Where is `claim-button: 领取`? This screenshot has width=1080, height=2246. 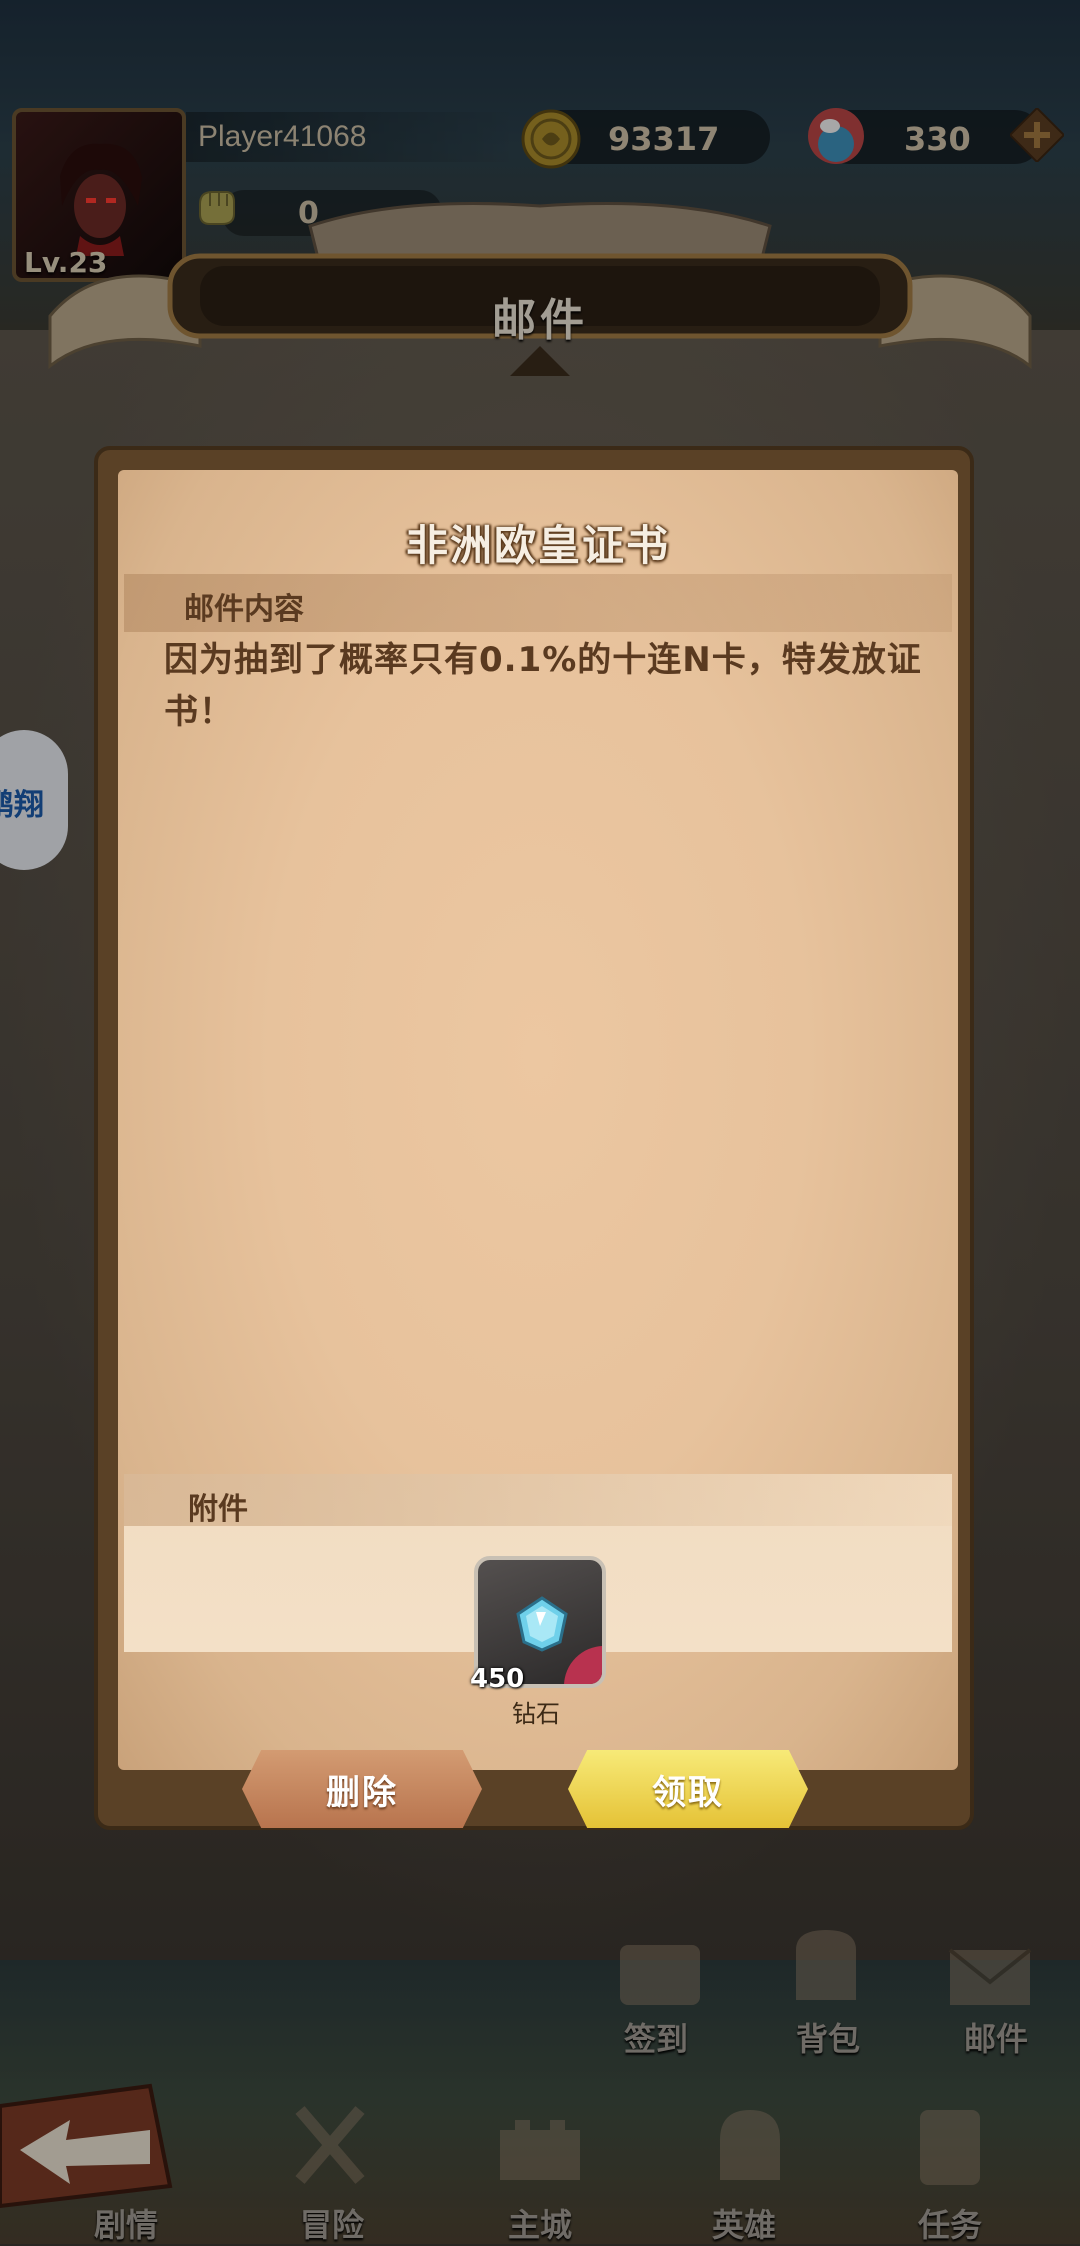
claim-button: 领取 is located at coordinates (688, 1789).